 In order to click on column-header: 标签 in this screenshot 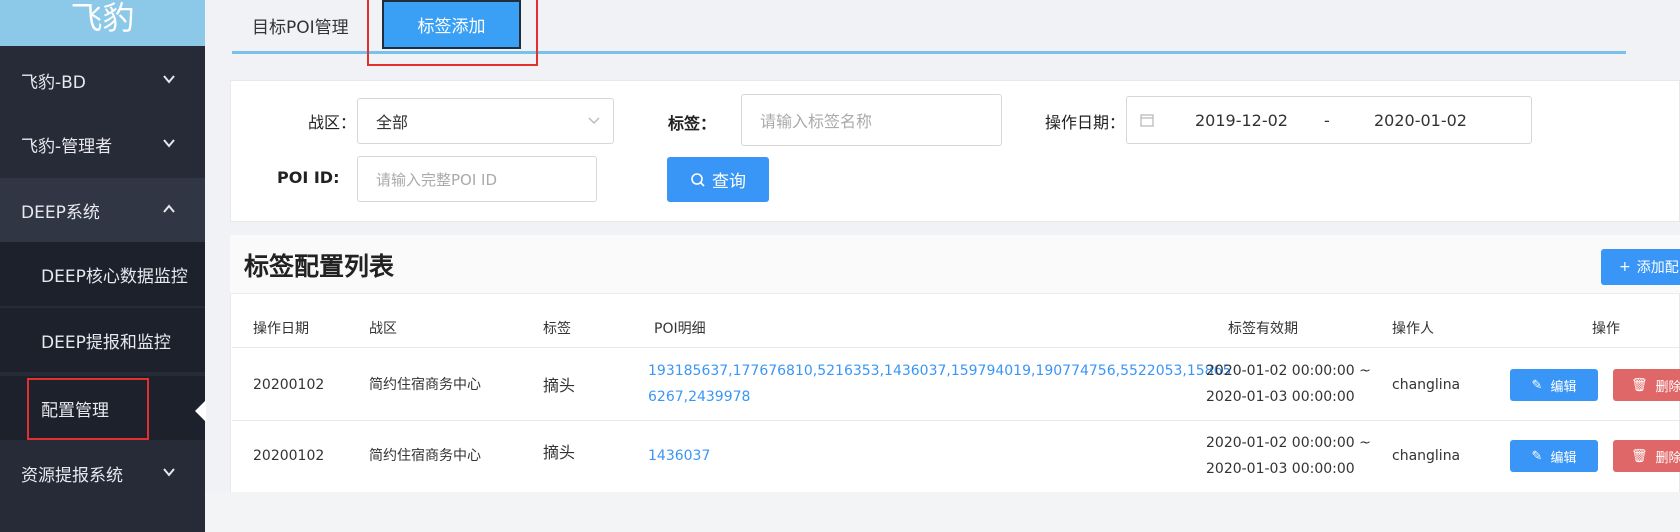, I will do `click(557, 329)`.